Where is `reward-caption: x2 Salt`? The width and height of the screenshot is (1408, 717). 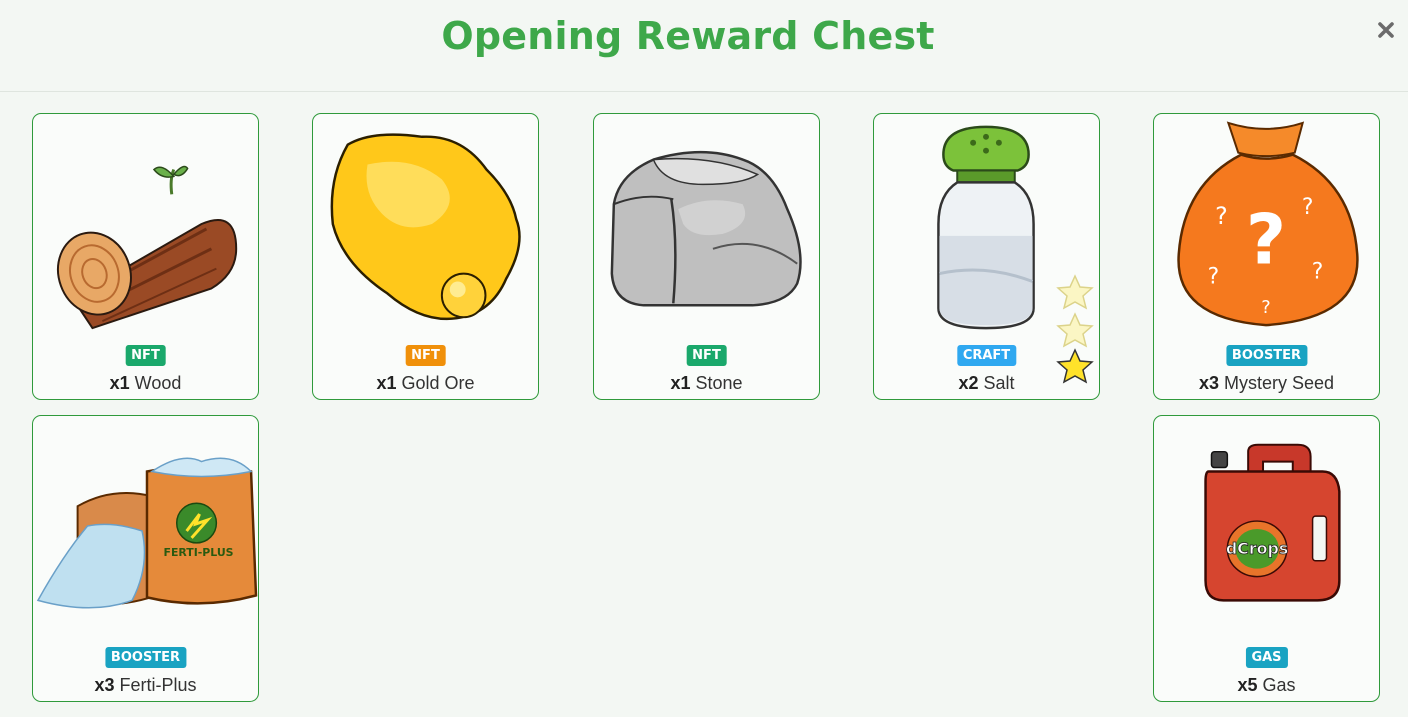
reward-caption: x2 Salt is located at coordinates (986, 383).